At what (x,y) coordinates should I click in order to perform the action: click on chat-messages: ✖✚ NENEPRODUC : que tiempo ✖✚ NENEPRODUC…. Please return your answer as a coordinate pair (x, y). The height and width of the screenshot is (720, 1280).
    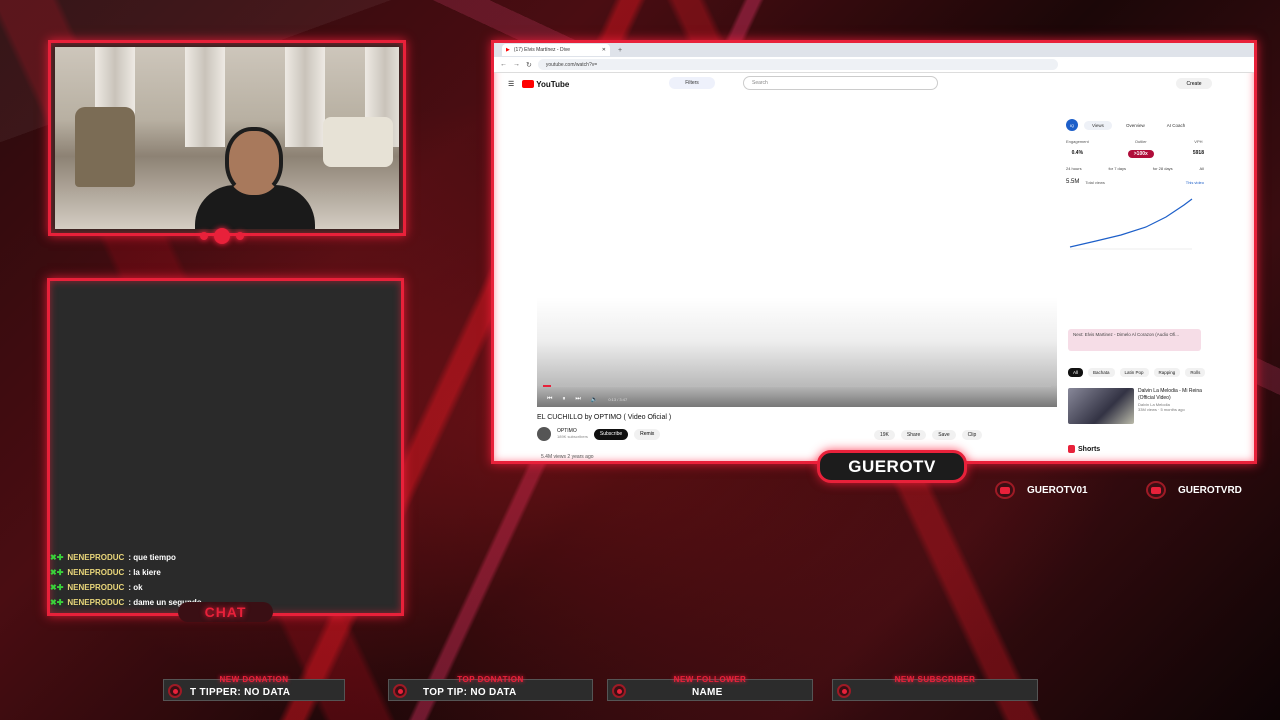
    Looking at the image, I should click on (126, 580).